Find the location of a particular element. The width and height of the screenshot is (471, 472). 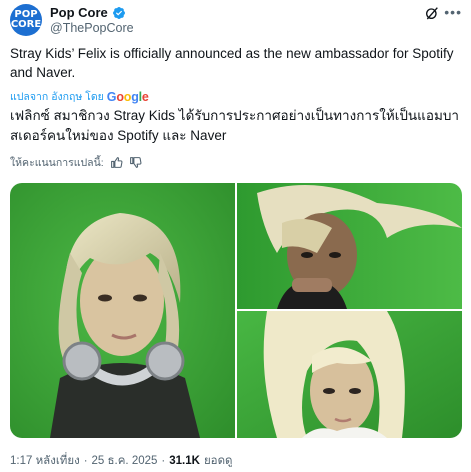

photo-2-image is located at coordinates (349, 246).